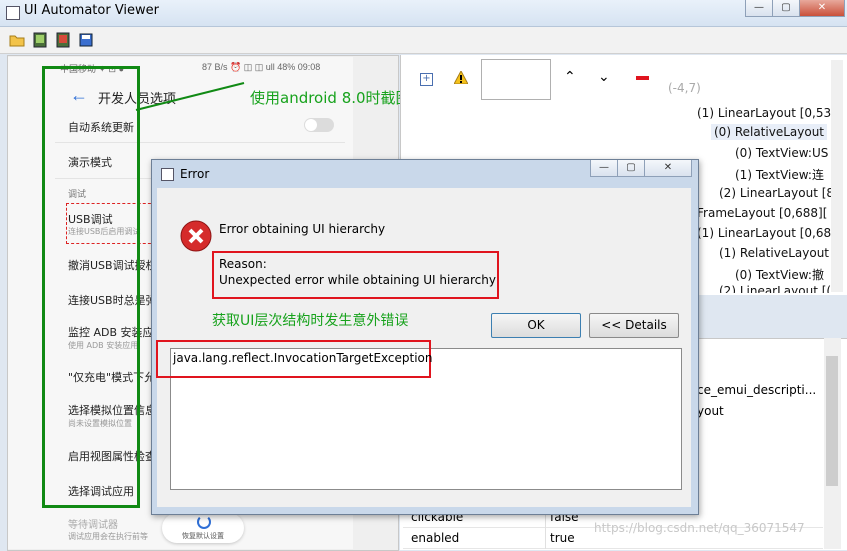 The image size is (847, 551). What do you see at coordinates (764, 113) in the screenshot?
I see `tree-node: (1) LinearLayout [0,53` at bounding box center [764, 113].